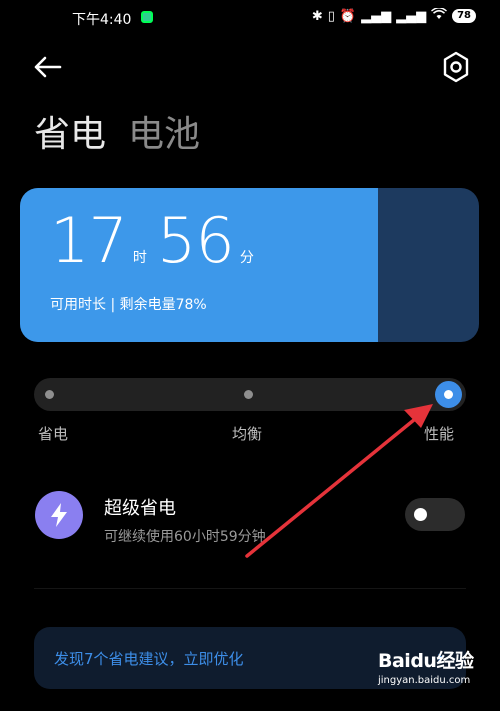  Describe the element at coordinates (435, 514) in the screenshot. I see `ultra-saver-toggle` at that location.